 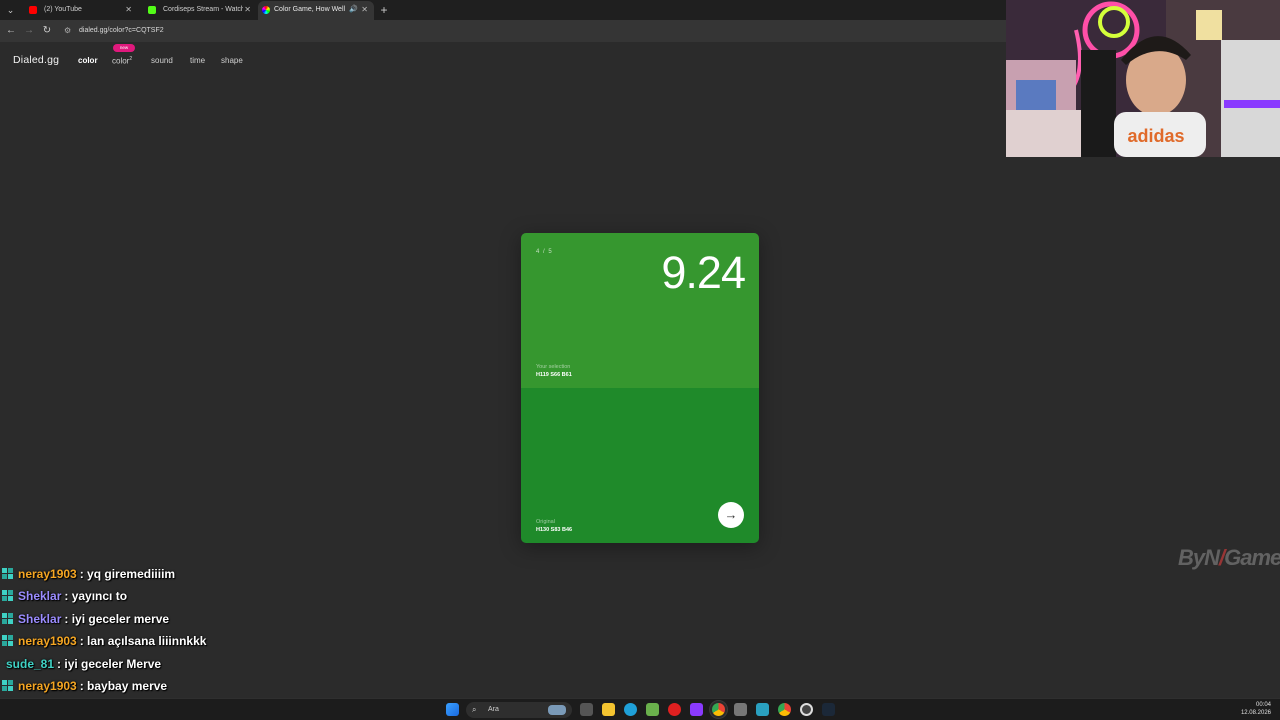 I want to click on new-badge: new, so click(x=124, y=48).